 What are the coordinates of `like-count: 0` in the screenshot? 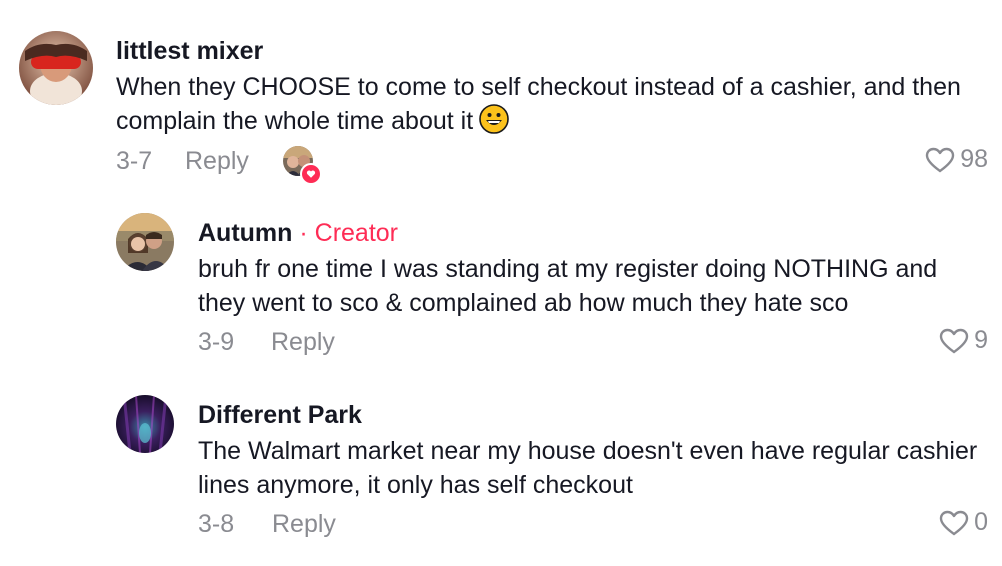 It's located at (981, 522).